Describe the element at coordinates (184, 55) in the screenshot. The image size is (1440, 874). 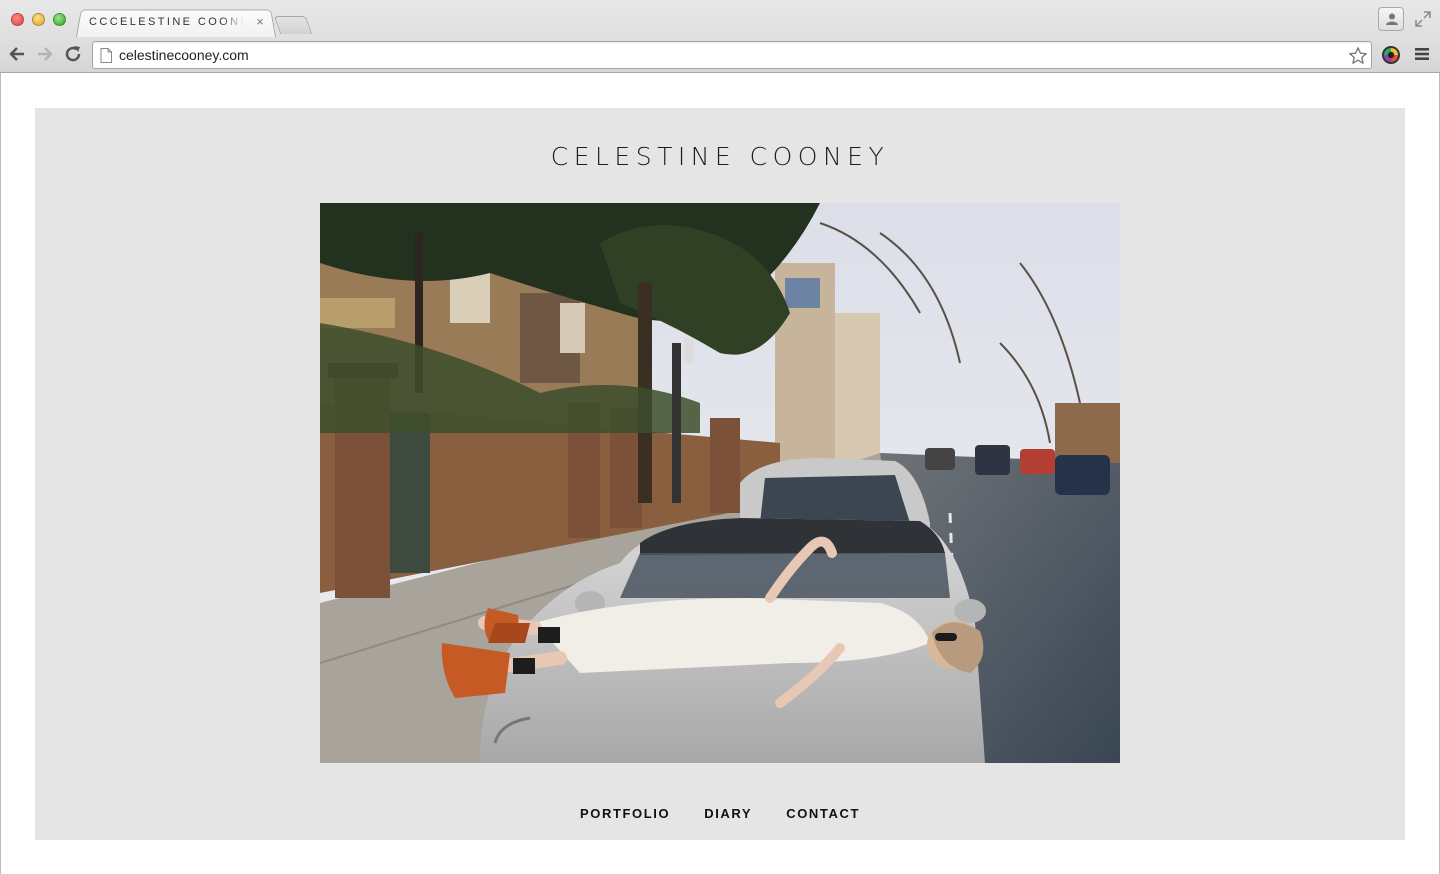
I see `url-text: celestinecooney.com` at that location.